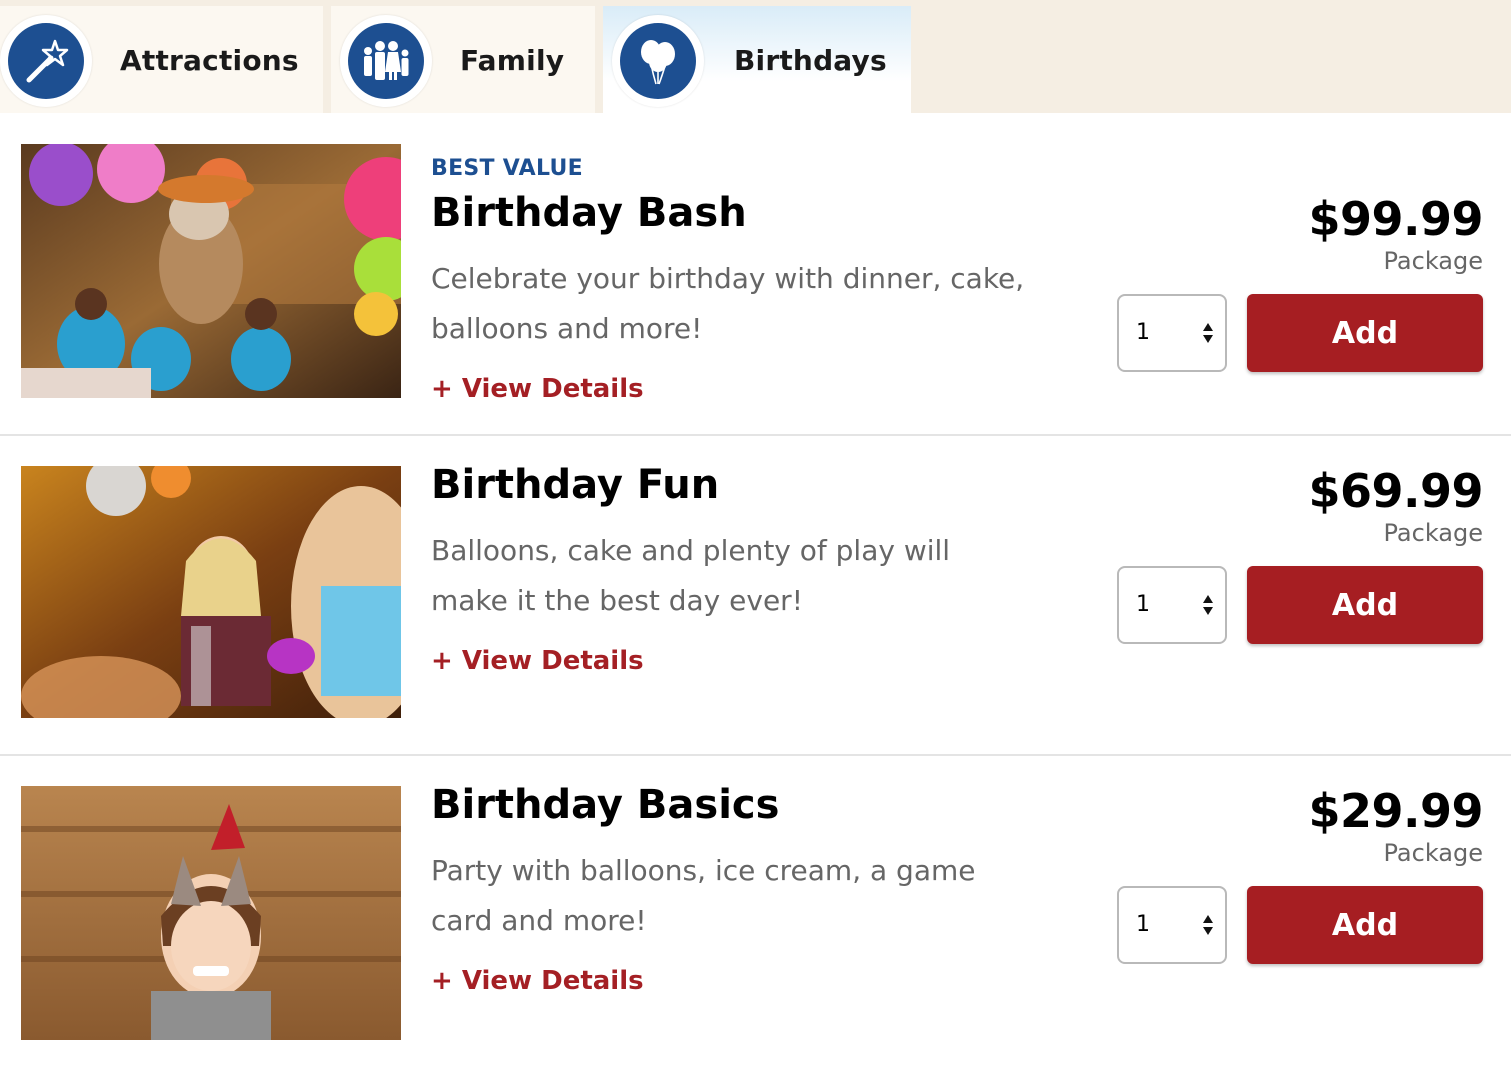  I want to click on product-title: Birthday Basics, so click(605, 805).